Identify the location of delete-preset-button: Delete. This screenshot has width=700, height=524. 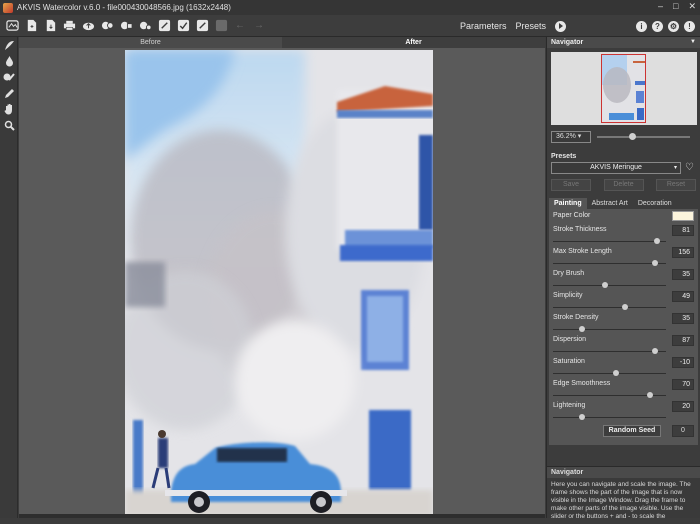
(623, 185).